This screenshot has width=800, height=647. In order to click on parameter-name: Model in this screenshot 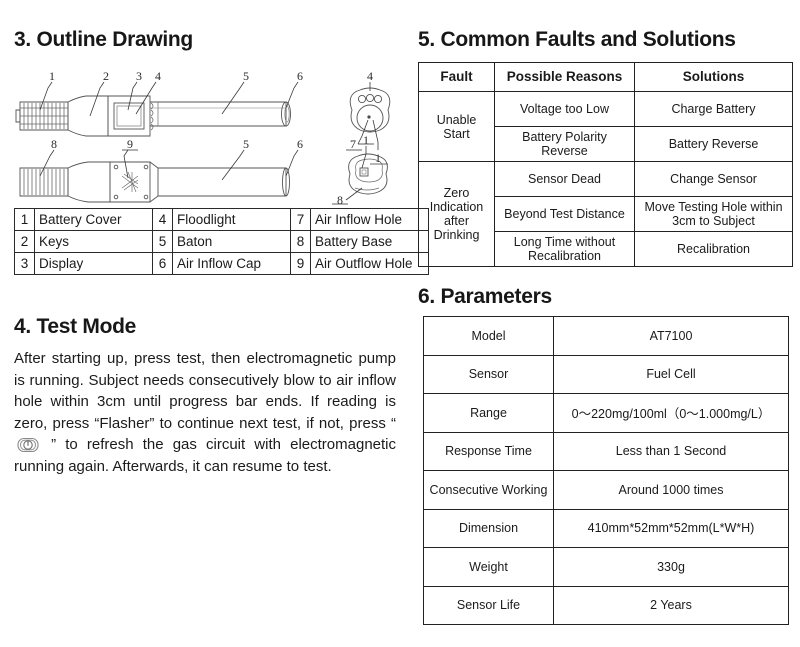, I will do `click(488, 336)`.